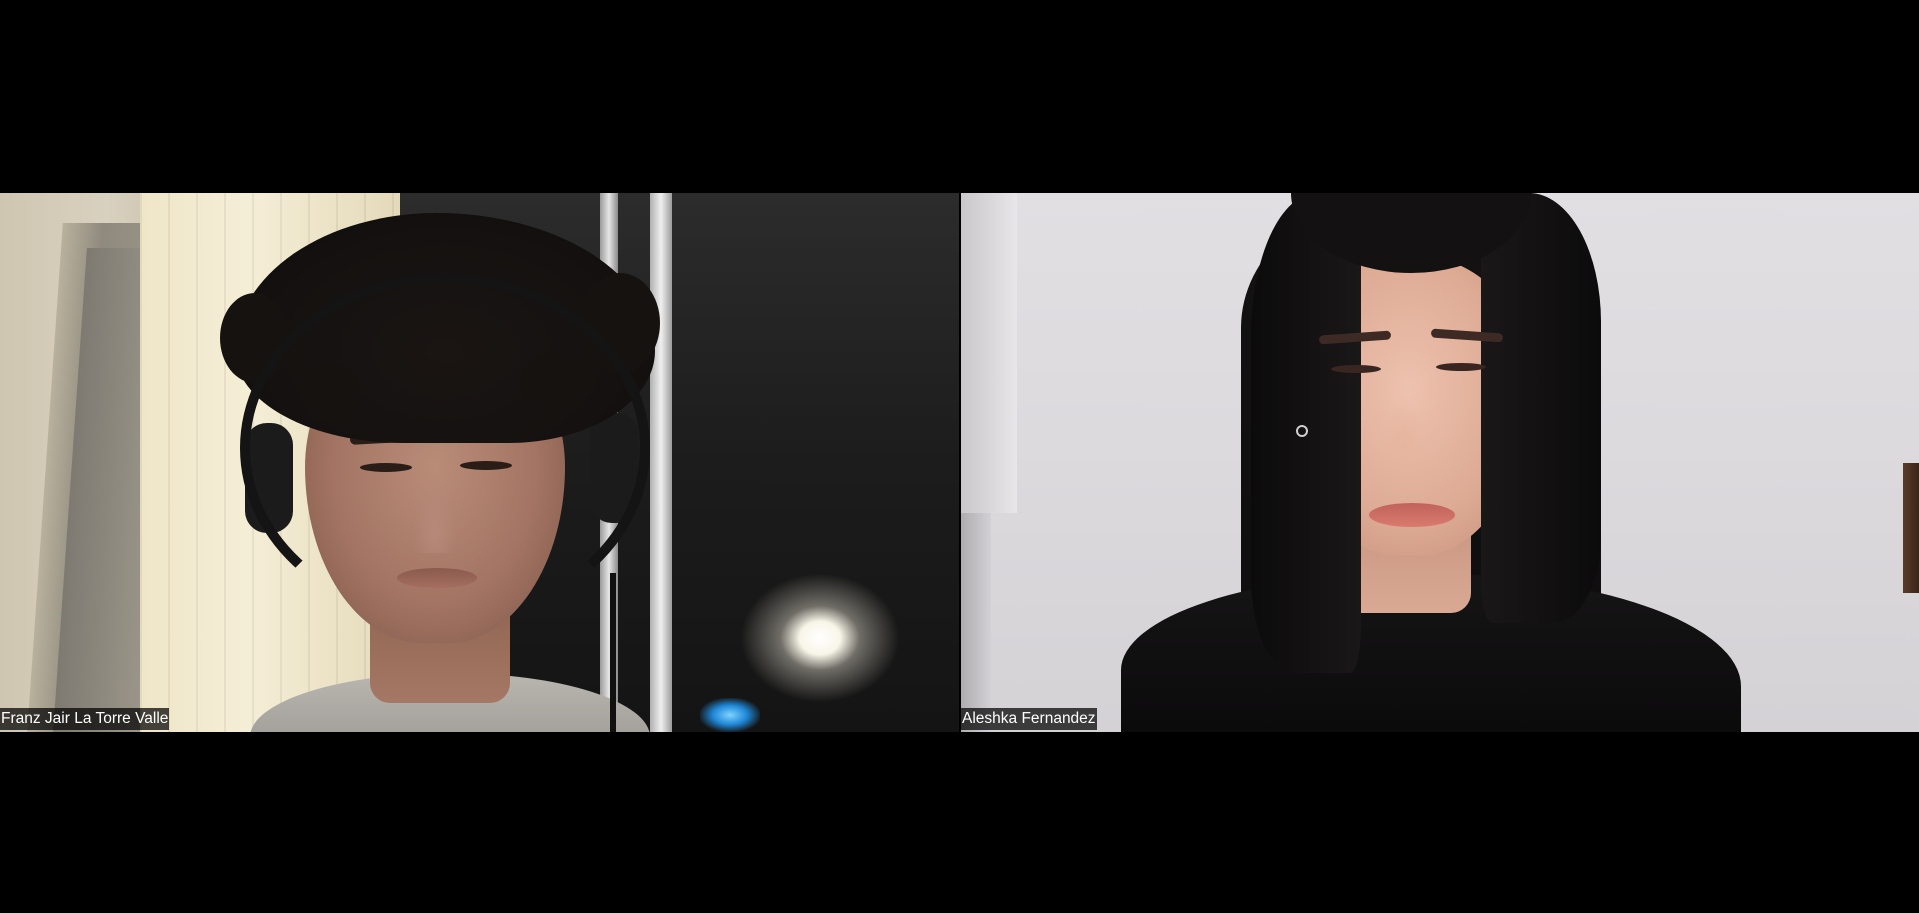 The width and height of the screenshot is (1919, 913). What do you see at coordinates (1029, 719) in the screenshot?
I see `participant-name-label: Aleshka Fernandez` at bounding box center [1029, 719].